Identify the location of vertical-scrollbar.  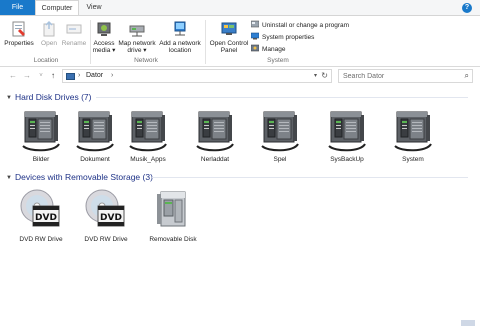
(476, 207).